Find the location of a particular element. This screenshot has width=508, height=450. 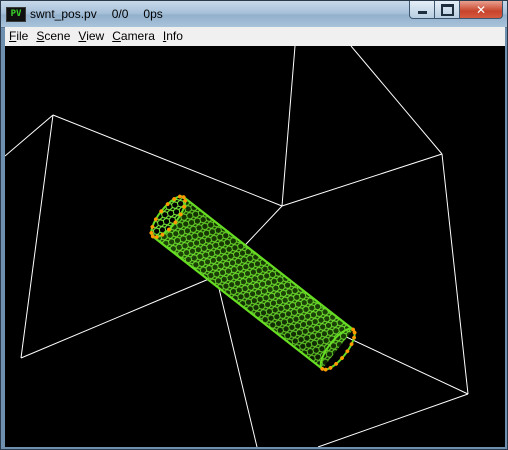

menu-camera-rest: amera is located at coordinates (137, 36).